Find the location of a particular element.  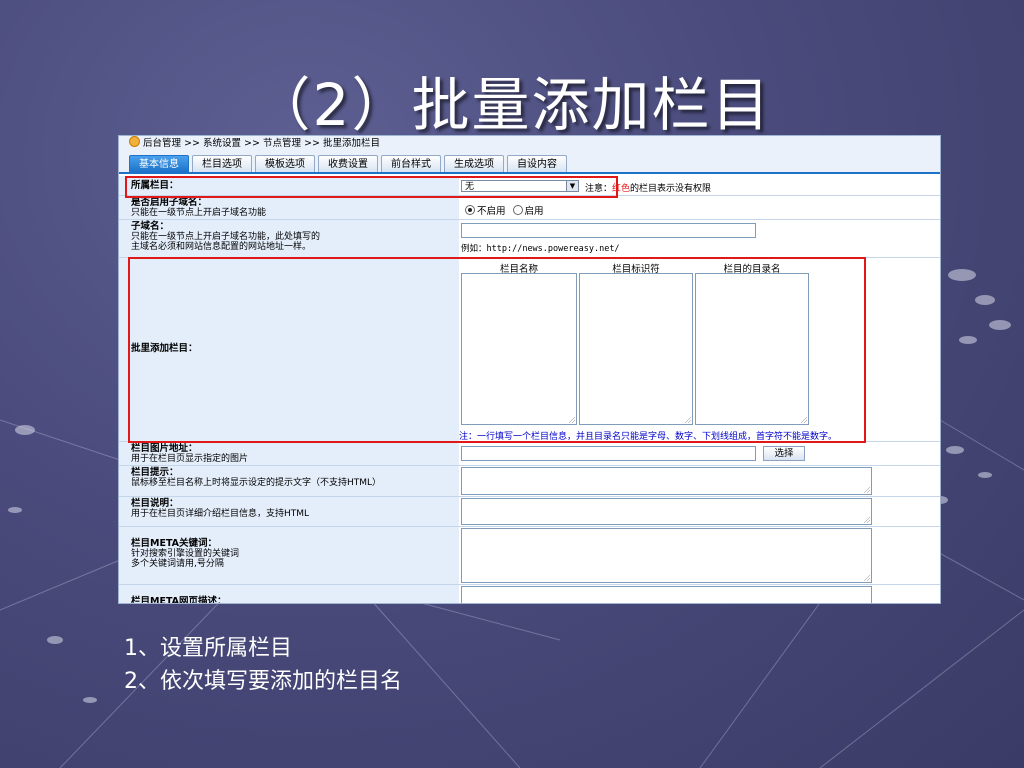

tab-column-options: 栏目选项 is located at coordinates (222, 163).